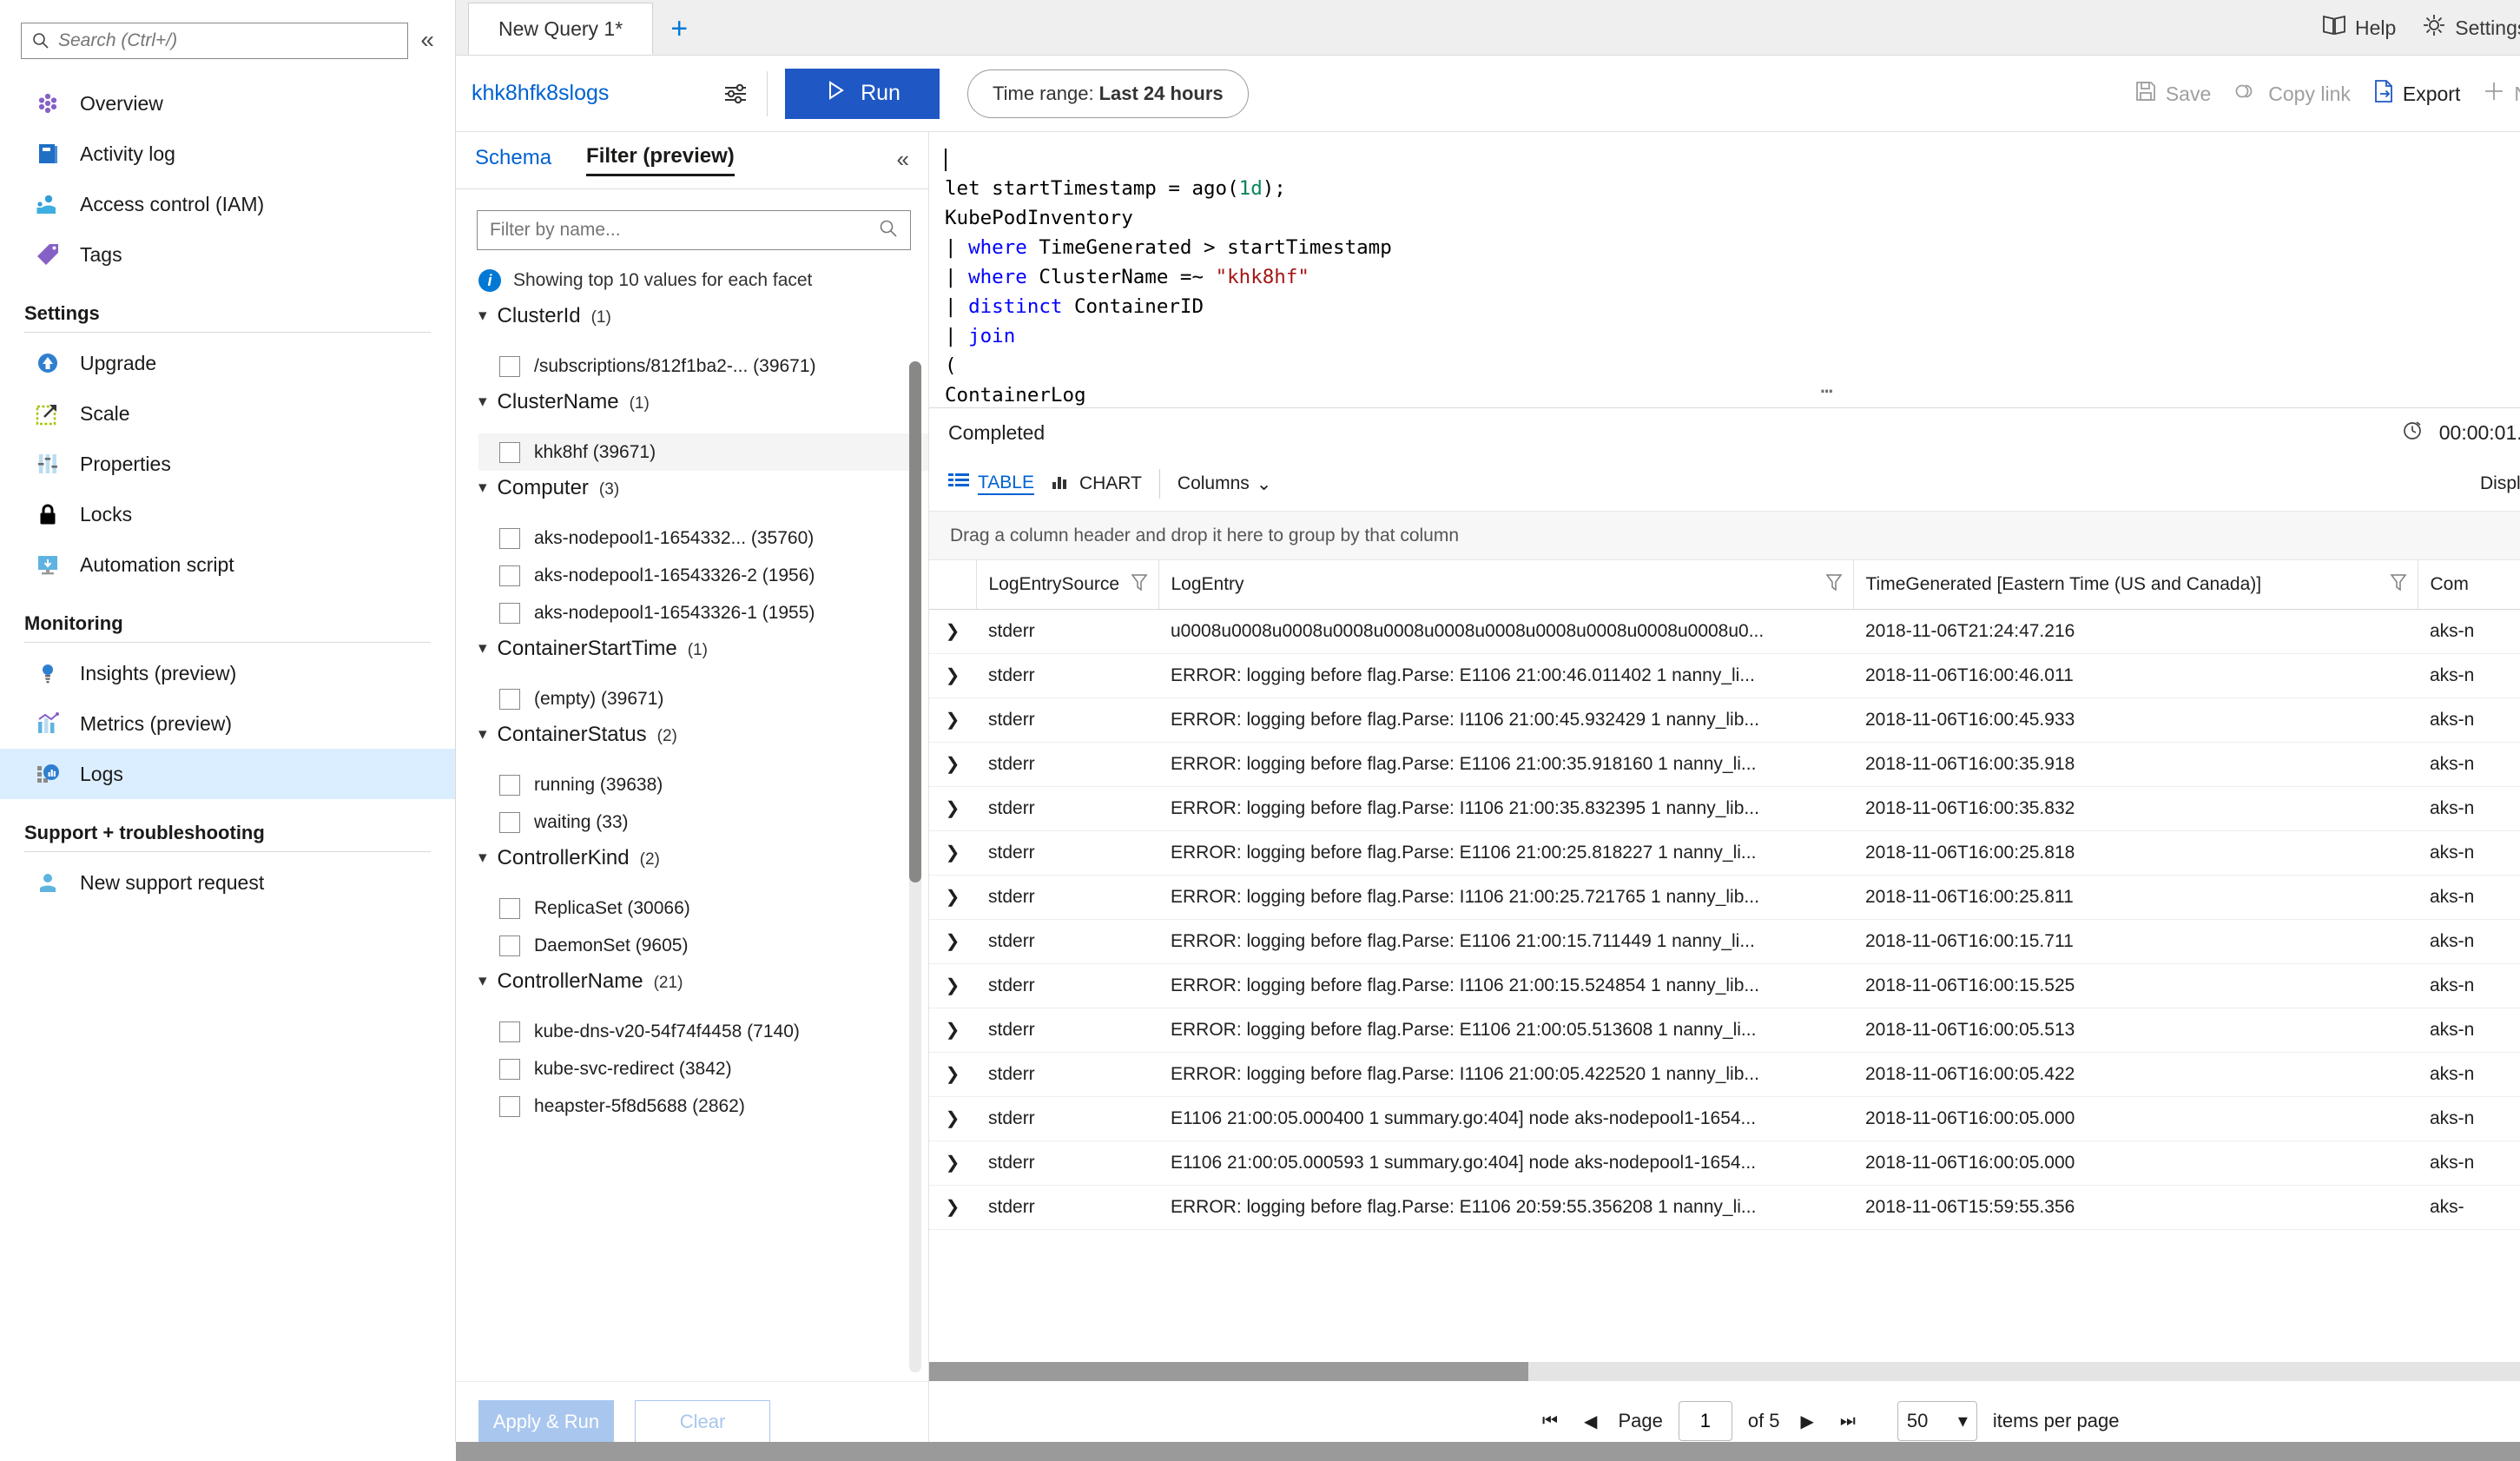 The image size is (2520, 1461). I want to click on view-tab-table: TABLE, so click(991, 484).